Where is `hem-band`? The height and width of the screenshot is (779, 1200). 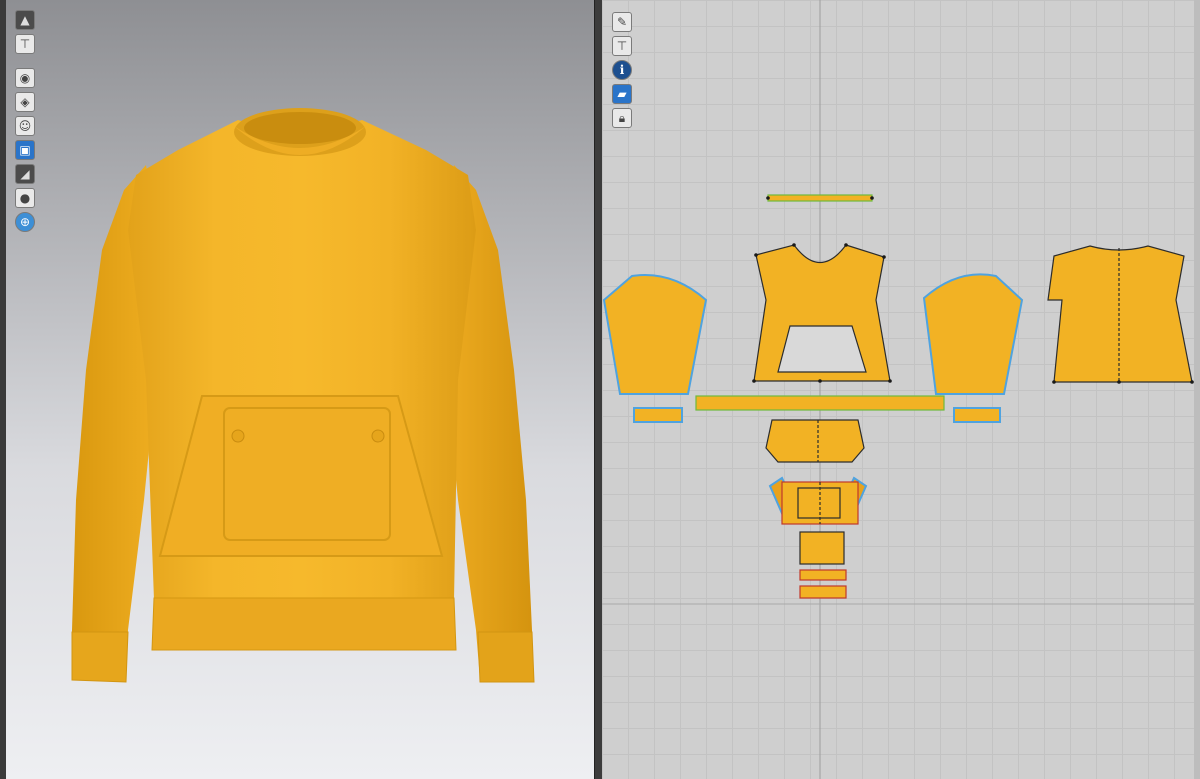
hem-band is located at coordinates (304, 624).